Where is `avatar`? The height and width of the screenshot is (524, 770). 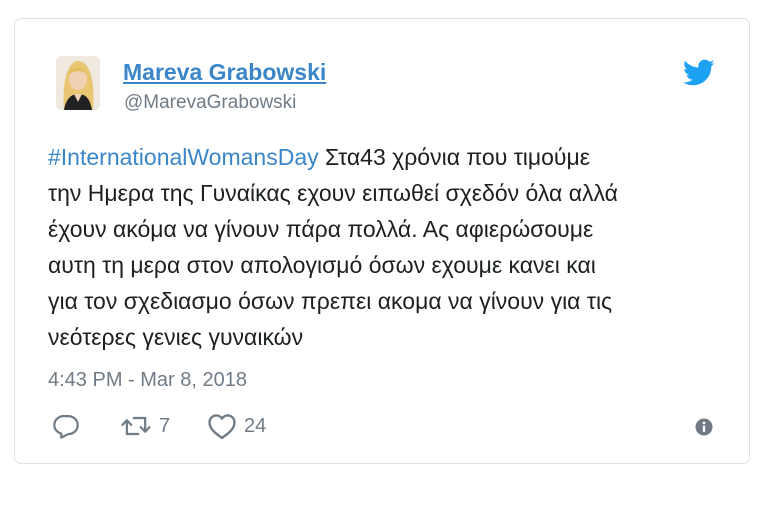 avatar is located at coordinates (78, 83).